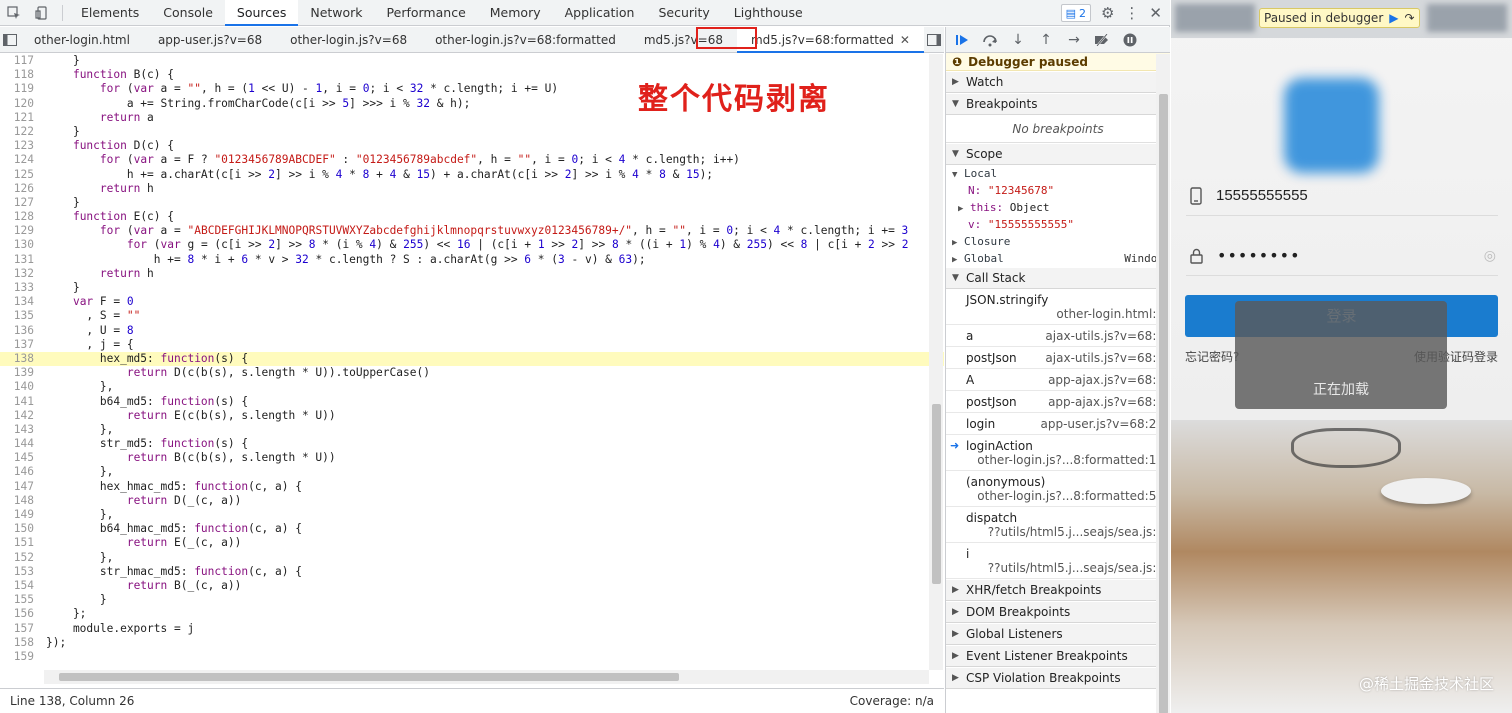  What do you see at coordinates (110, 13) in the screenshot?
I see `tab-elements: Elements` at bounding box center [110, 13].